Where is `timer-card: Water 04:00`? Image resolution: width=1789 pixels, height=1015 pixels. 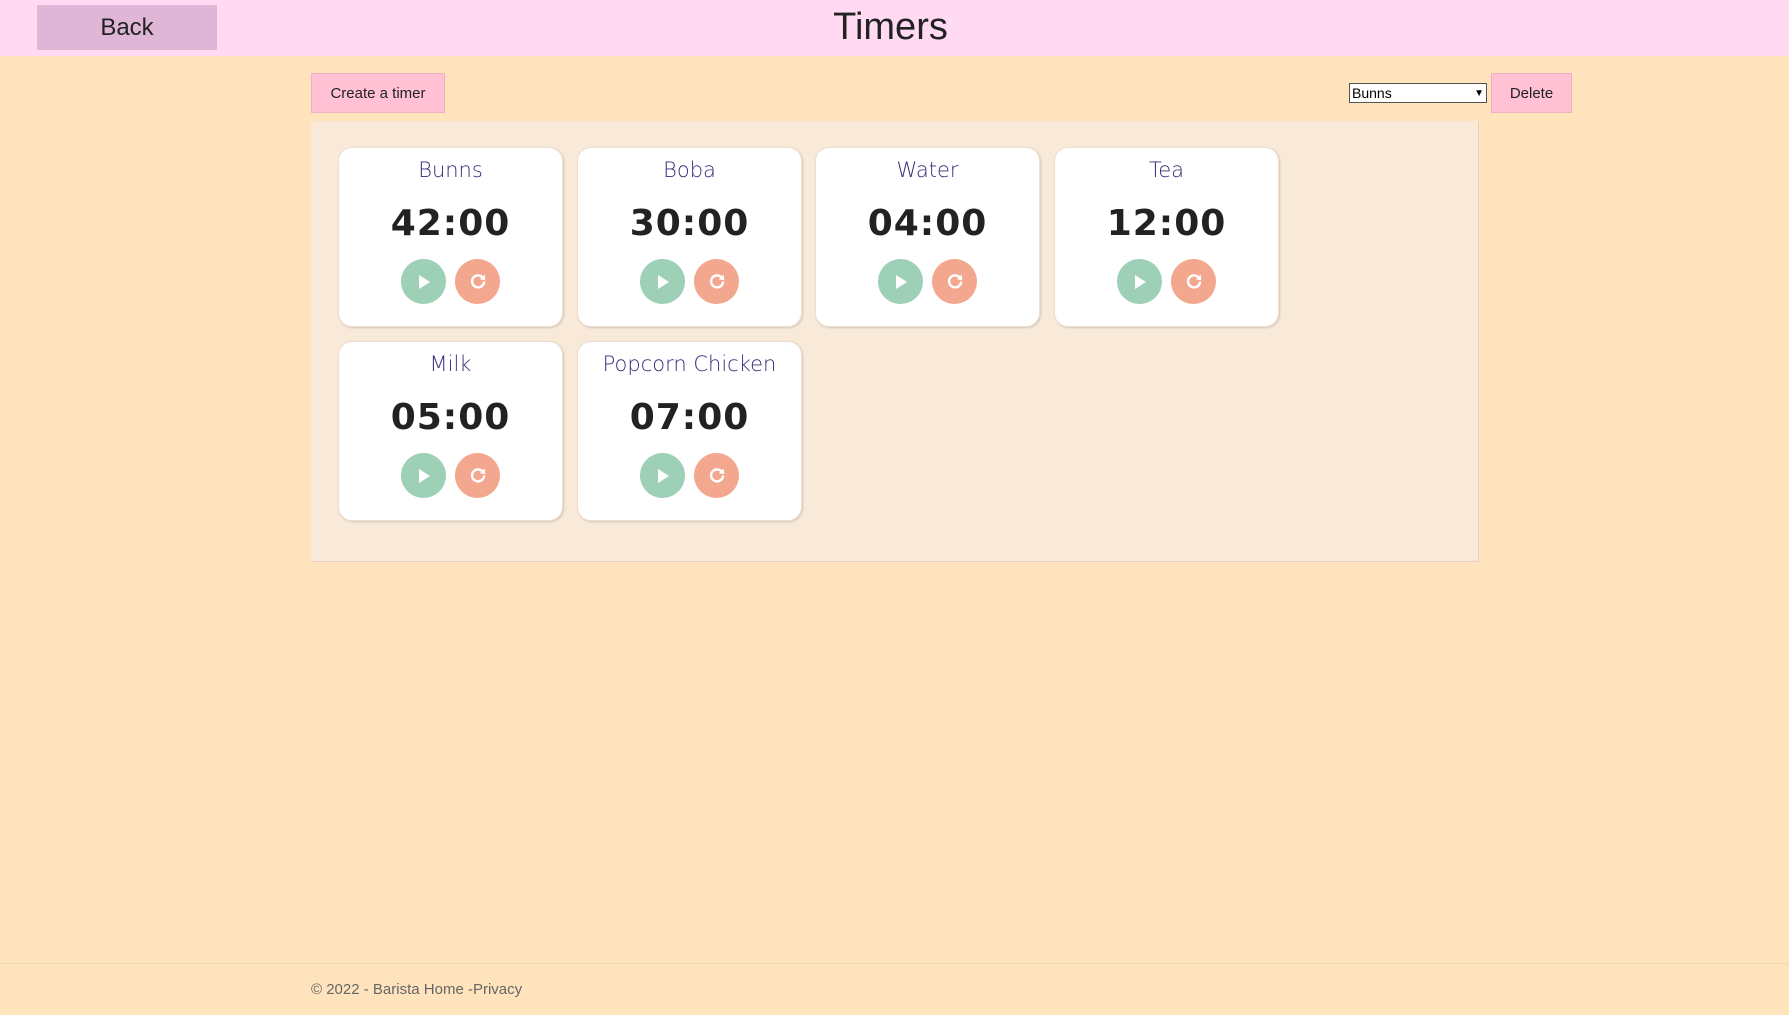
timer-card: Water 04:00 is located at coordinates (927, 237).